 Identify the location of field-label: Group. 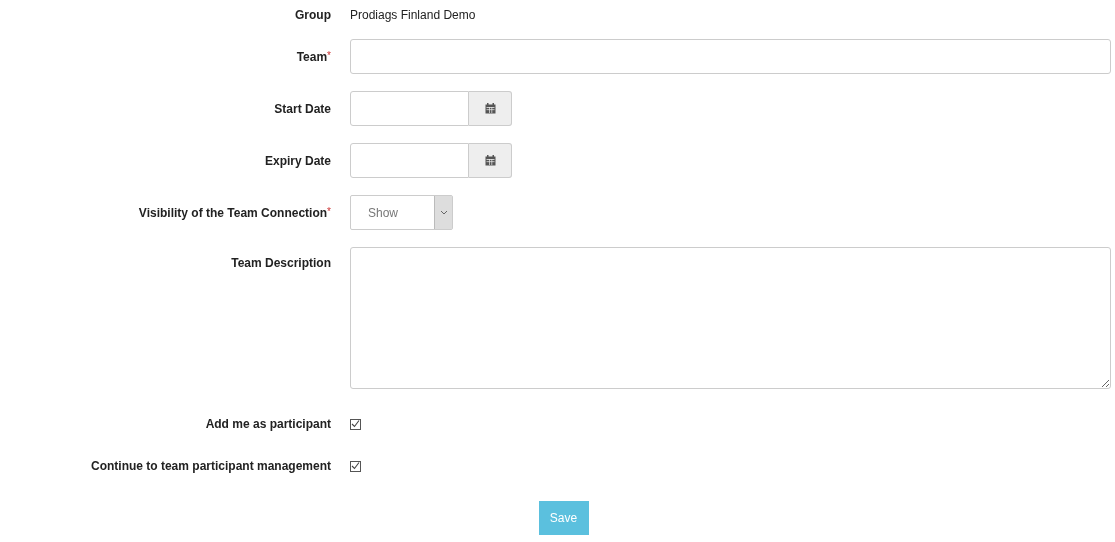
(313, 15).